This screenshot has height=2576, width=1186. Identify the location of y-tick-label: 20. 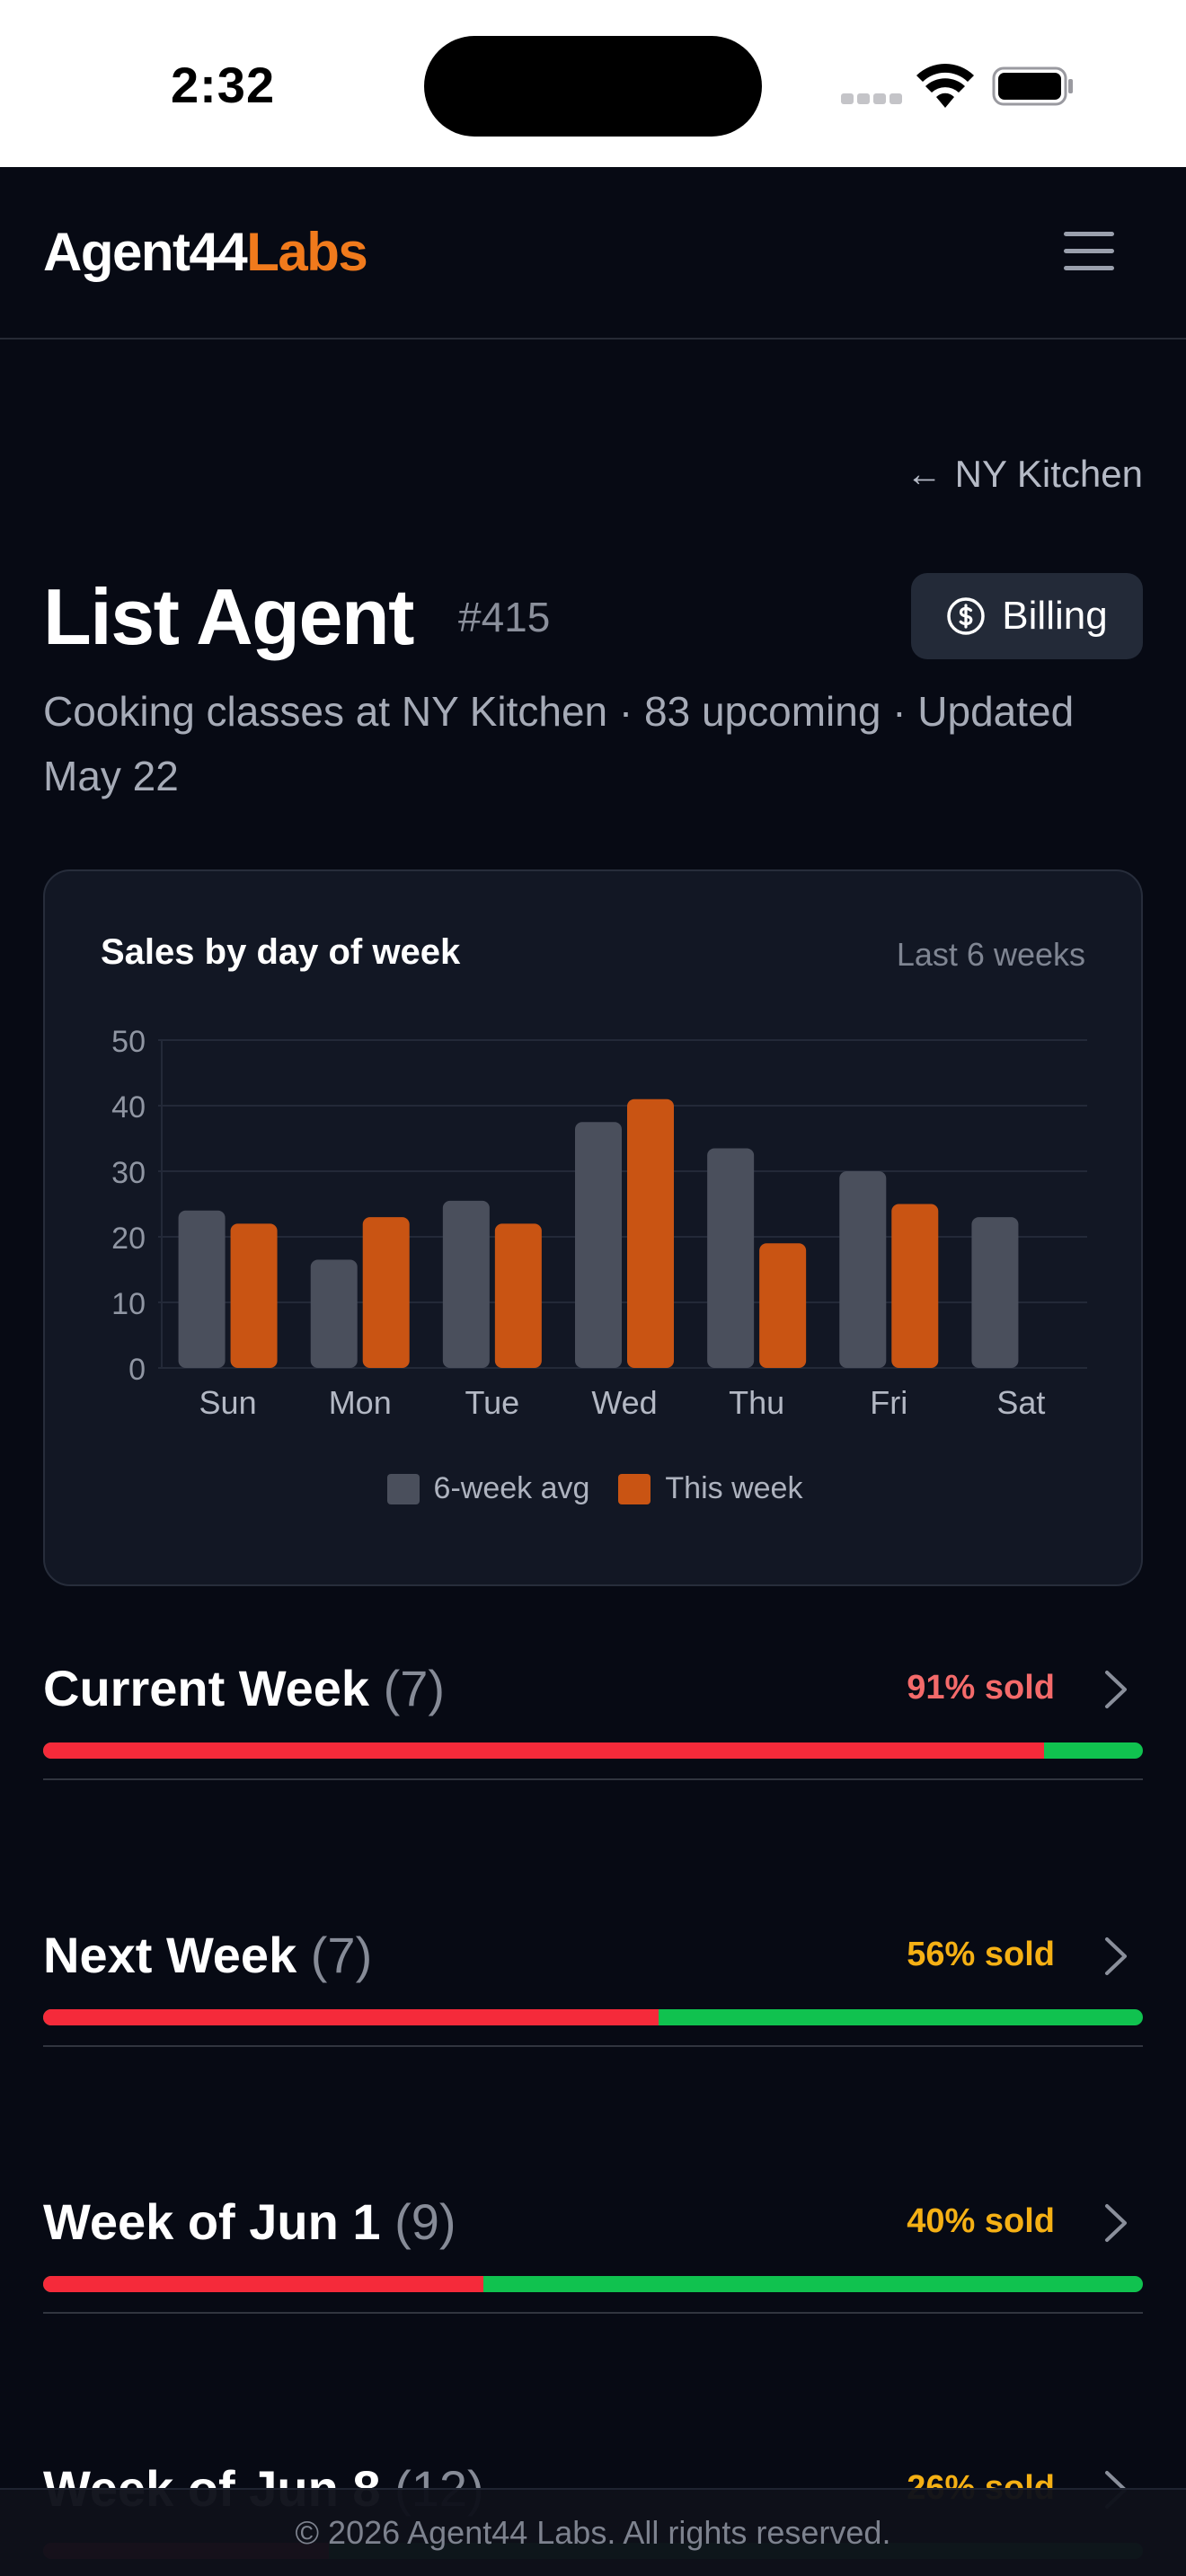
(128, 1239).